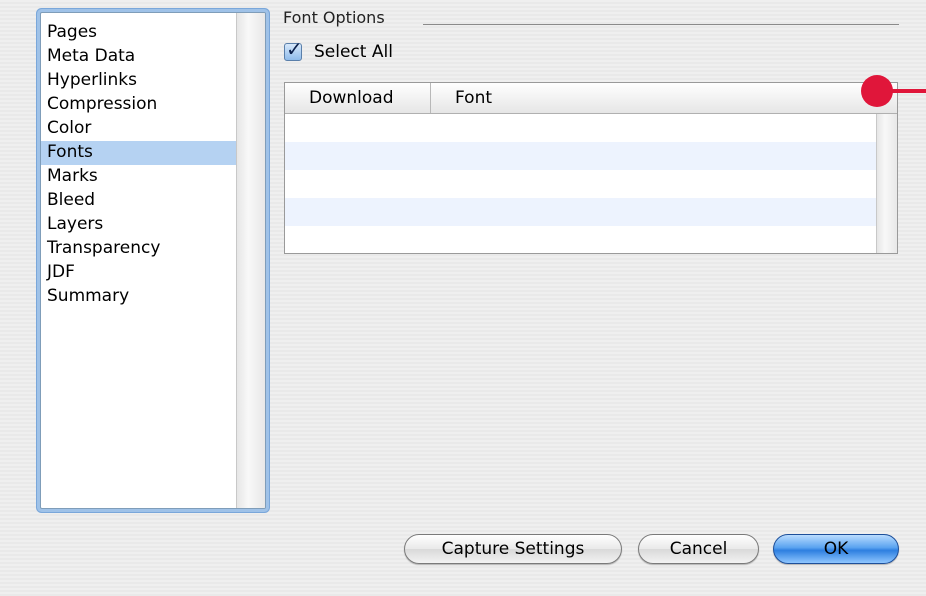 The height and width of the screenshot is (596, 926). Describe the element at coordinates (139, 225) in the screenshot. I see `sidebar-item-layers: Layers` at that location.